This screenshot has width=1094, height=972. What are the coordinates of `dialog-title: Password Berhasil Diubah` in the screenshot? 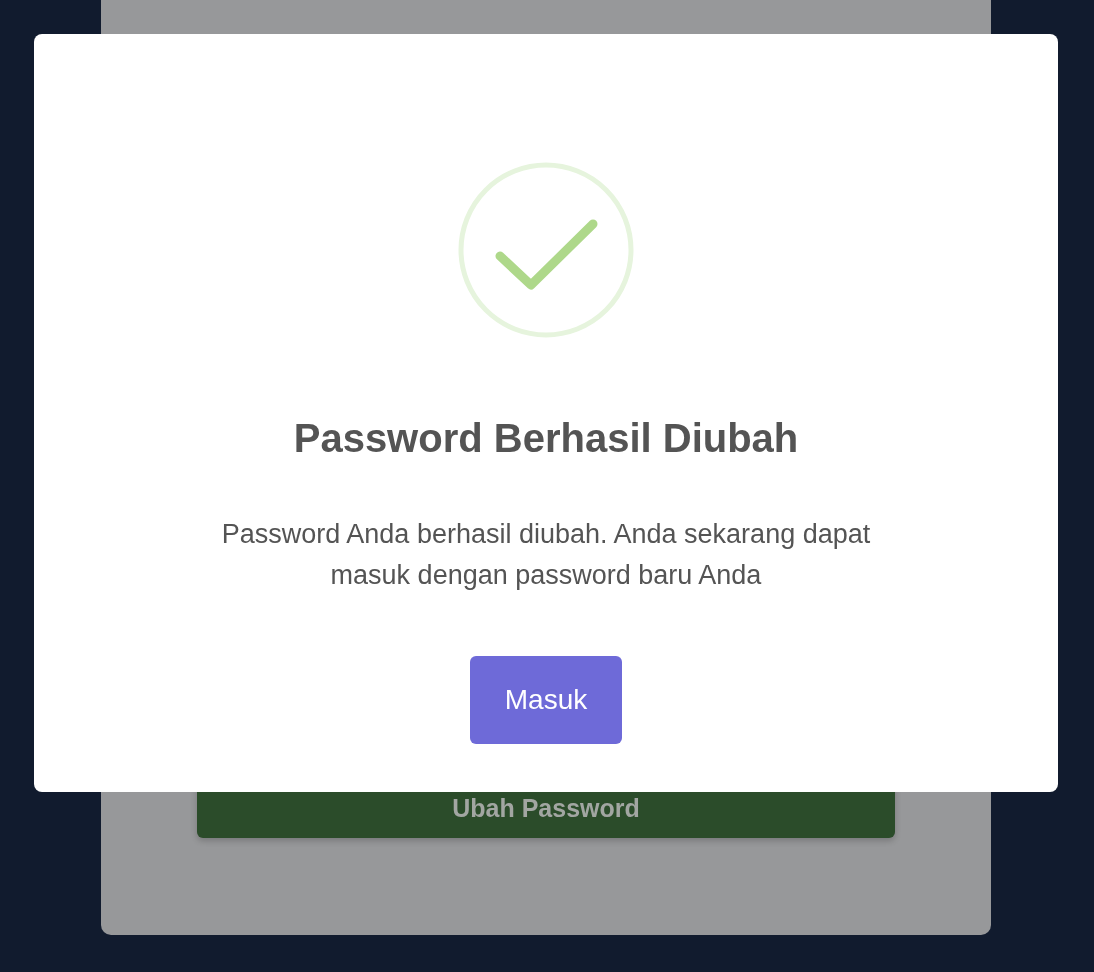 It's located at (546, 438).